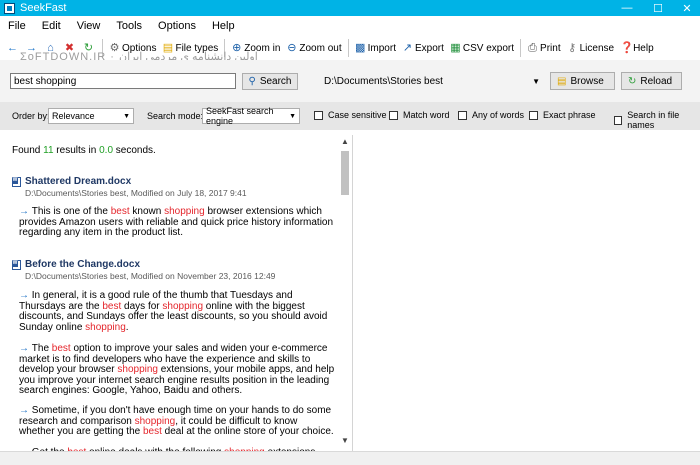 Image resolution: width=700 pixels, height=465 pixels. Describe the element at coordinates (41, 348) in the screenshot. I see `snippet-text: The` at that location.